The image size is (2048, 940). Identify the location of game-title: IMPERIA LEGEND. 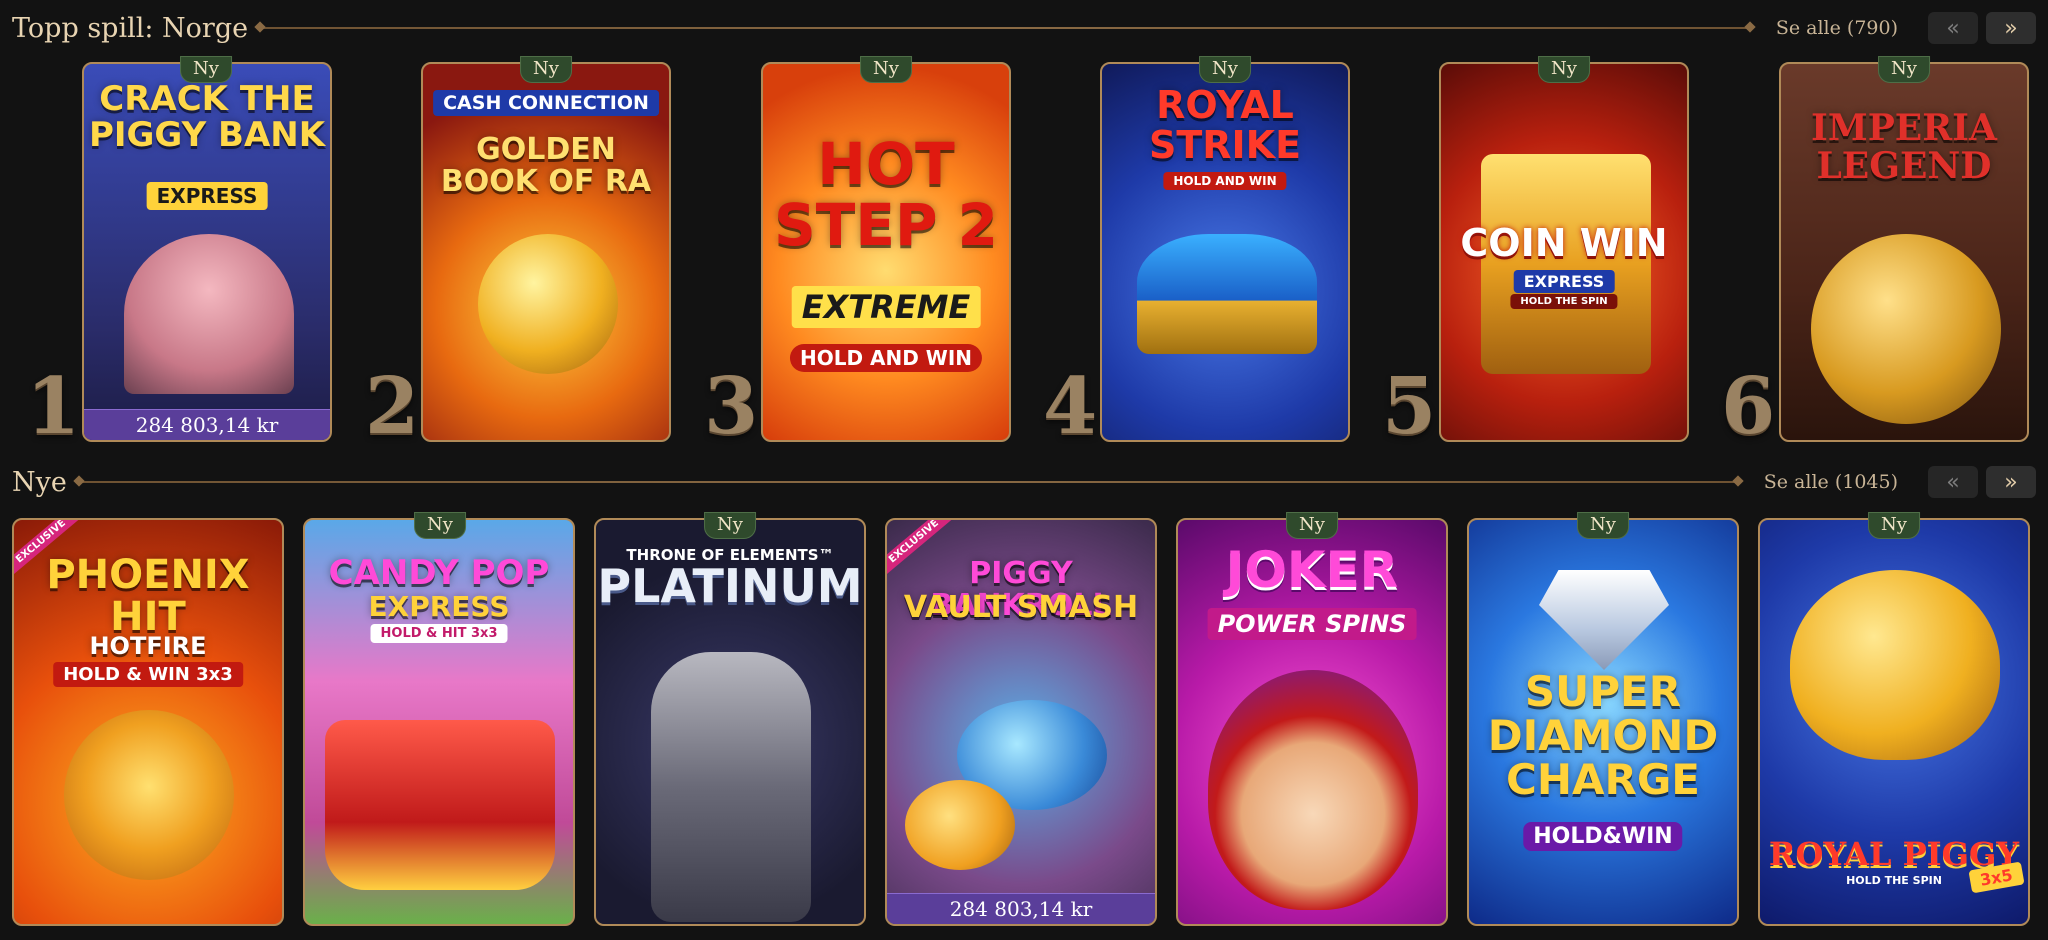
(1904, 147).